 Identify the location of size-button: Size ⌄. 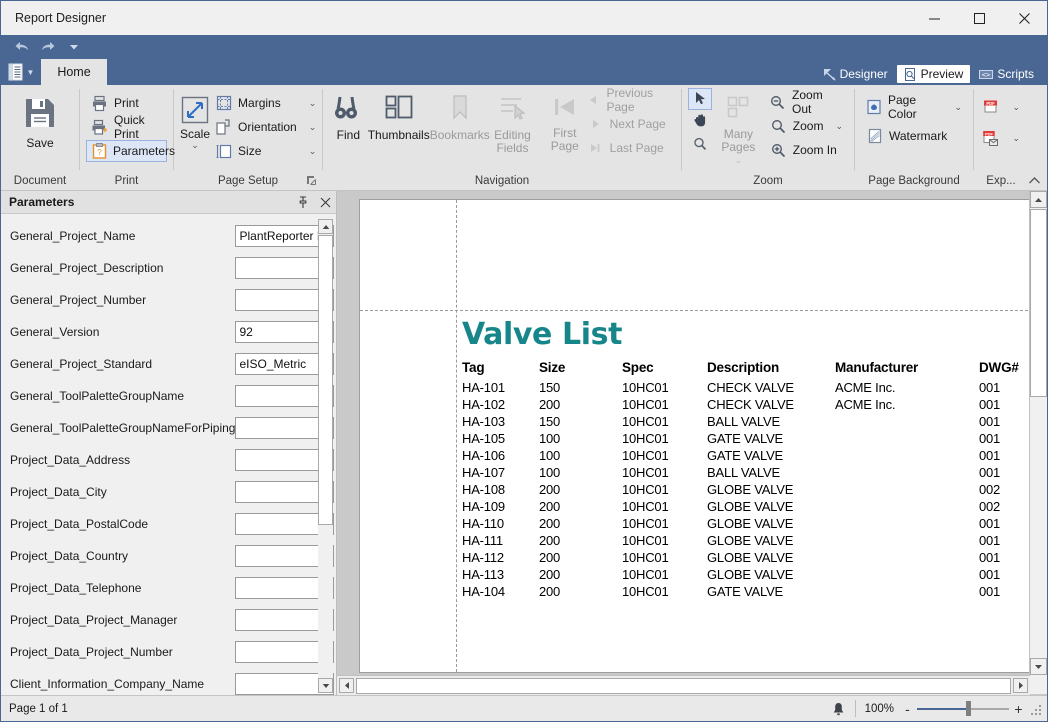
(265, 151).